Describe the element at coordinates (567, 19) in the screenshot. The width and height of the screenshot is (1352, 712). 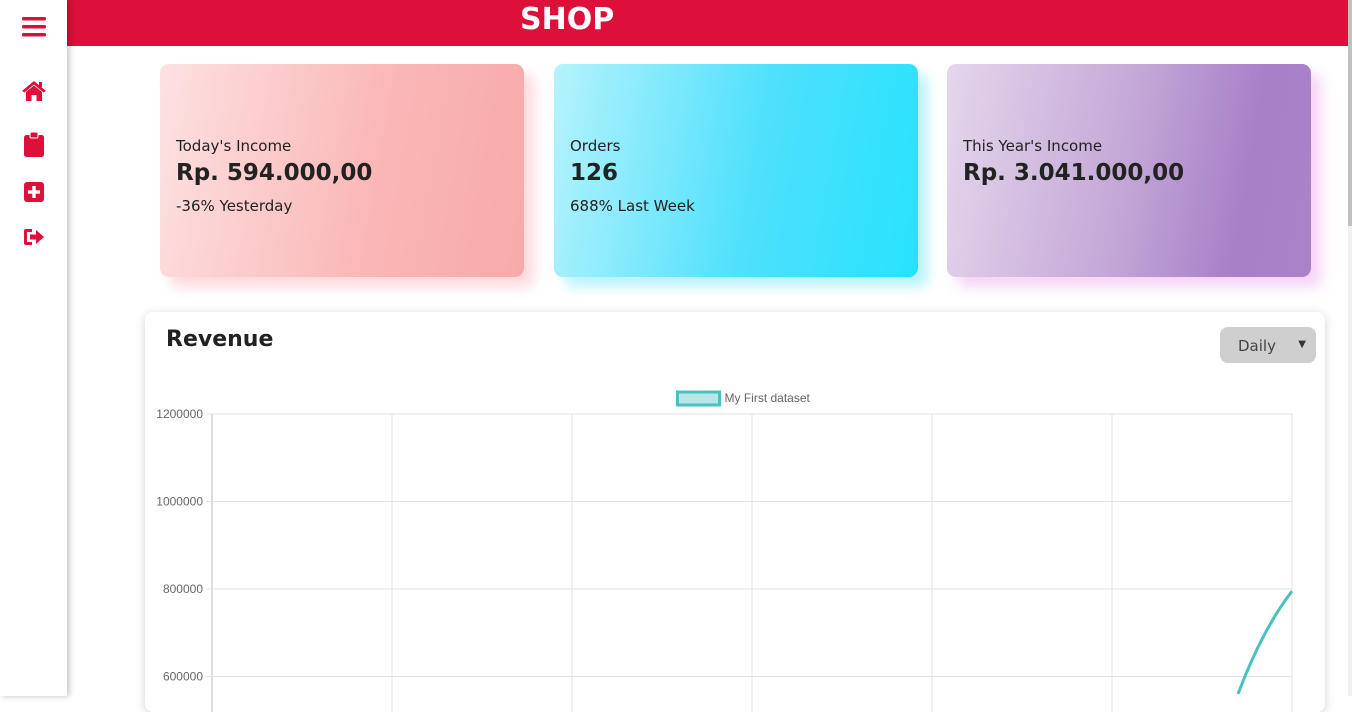
I see `app-title: SHOP` at that location.